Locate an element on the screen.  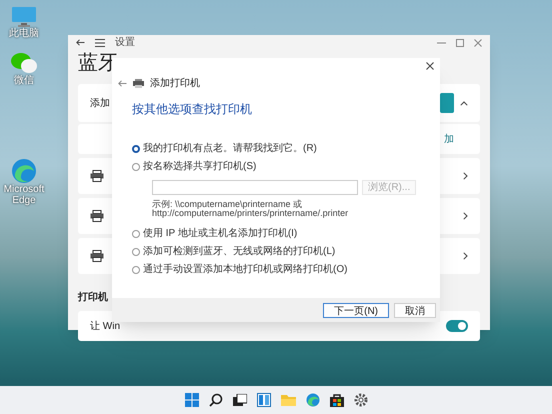
toggle-switch is located at coordinates (457, 326).